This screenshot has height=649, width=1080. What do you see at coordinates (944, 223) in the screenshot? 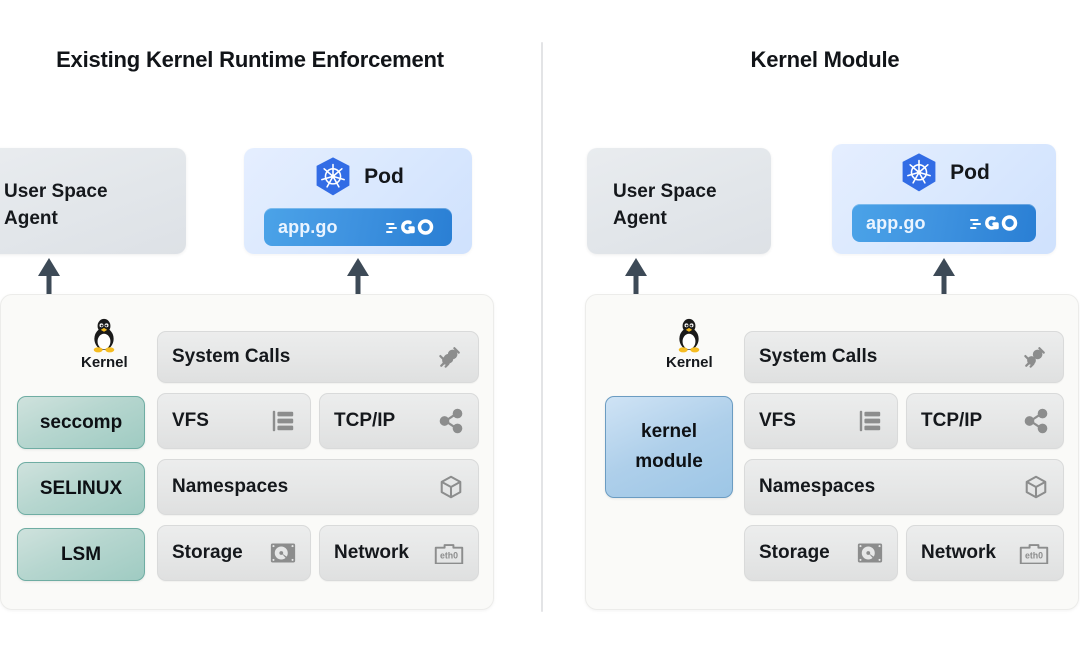
I see `pod-container-appgo-right: app.go` at bounding box center [944, 223].